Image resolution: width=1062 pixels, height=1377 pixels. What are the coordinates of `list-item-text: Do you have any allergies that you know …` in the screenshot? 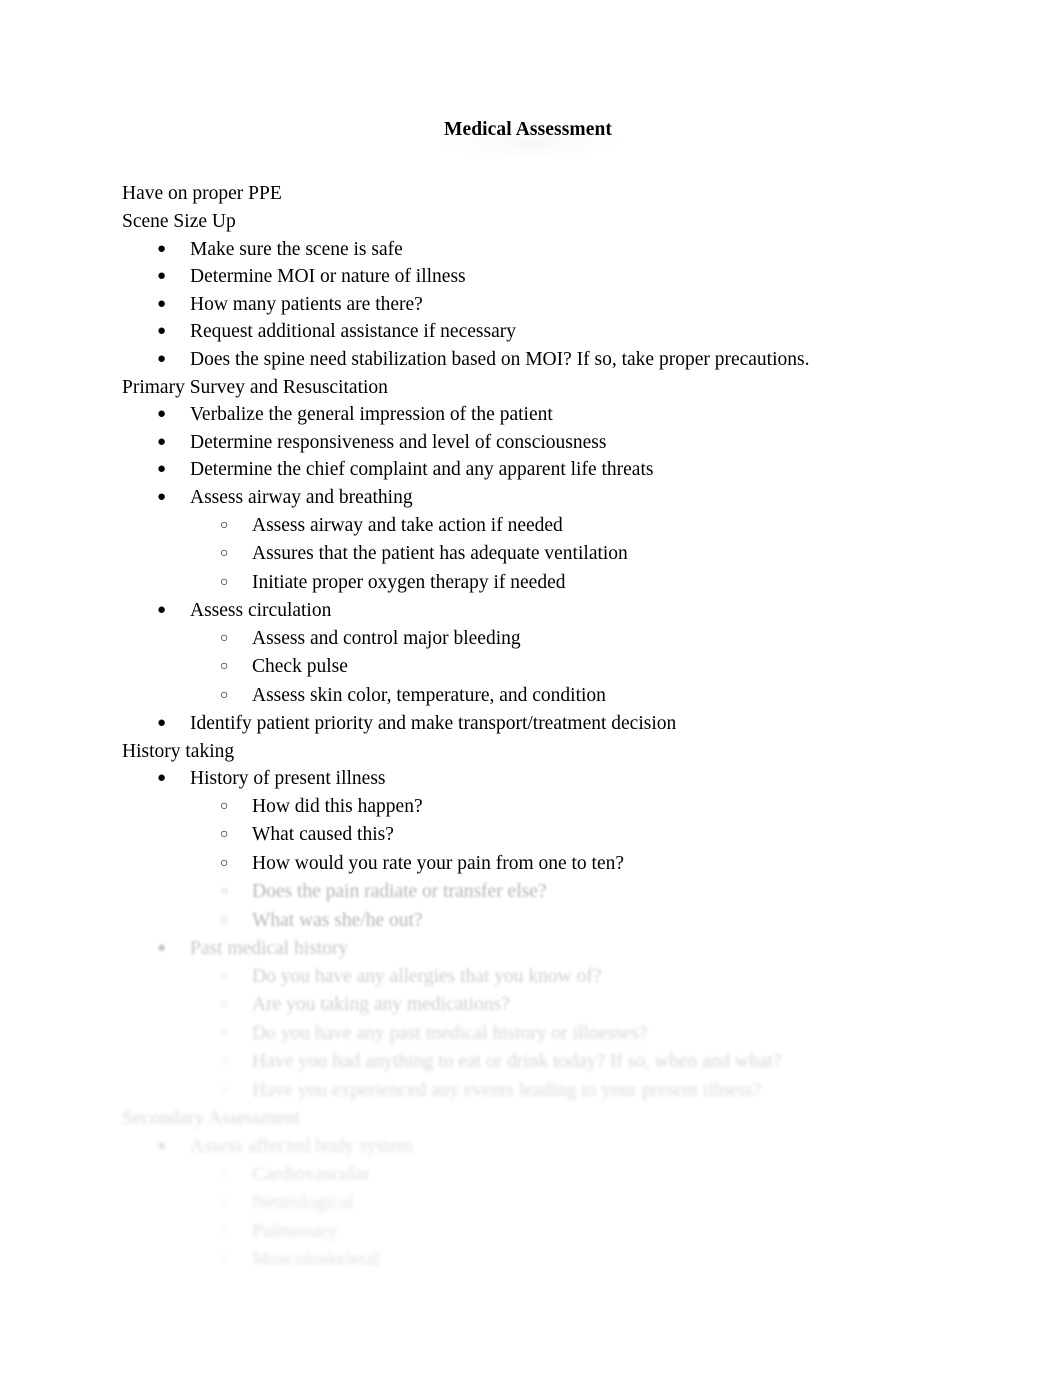 It's located at (427, 976).